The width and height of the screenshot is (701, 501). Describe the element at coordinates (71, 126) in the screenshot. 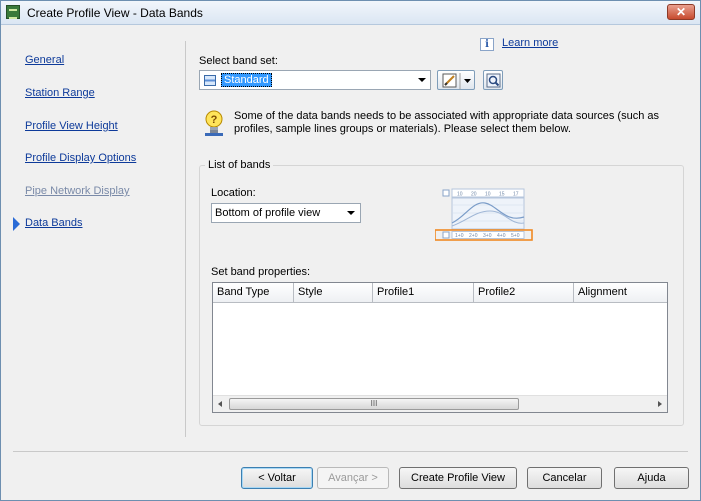

I see `nav-item-profile-view-height: Profile View Height` at that location.